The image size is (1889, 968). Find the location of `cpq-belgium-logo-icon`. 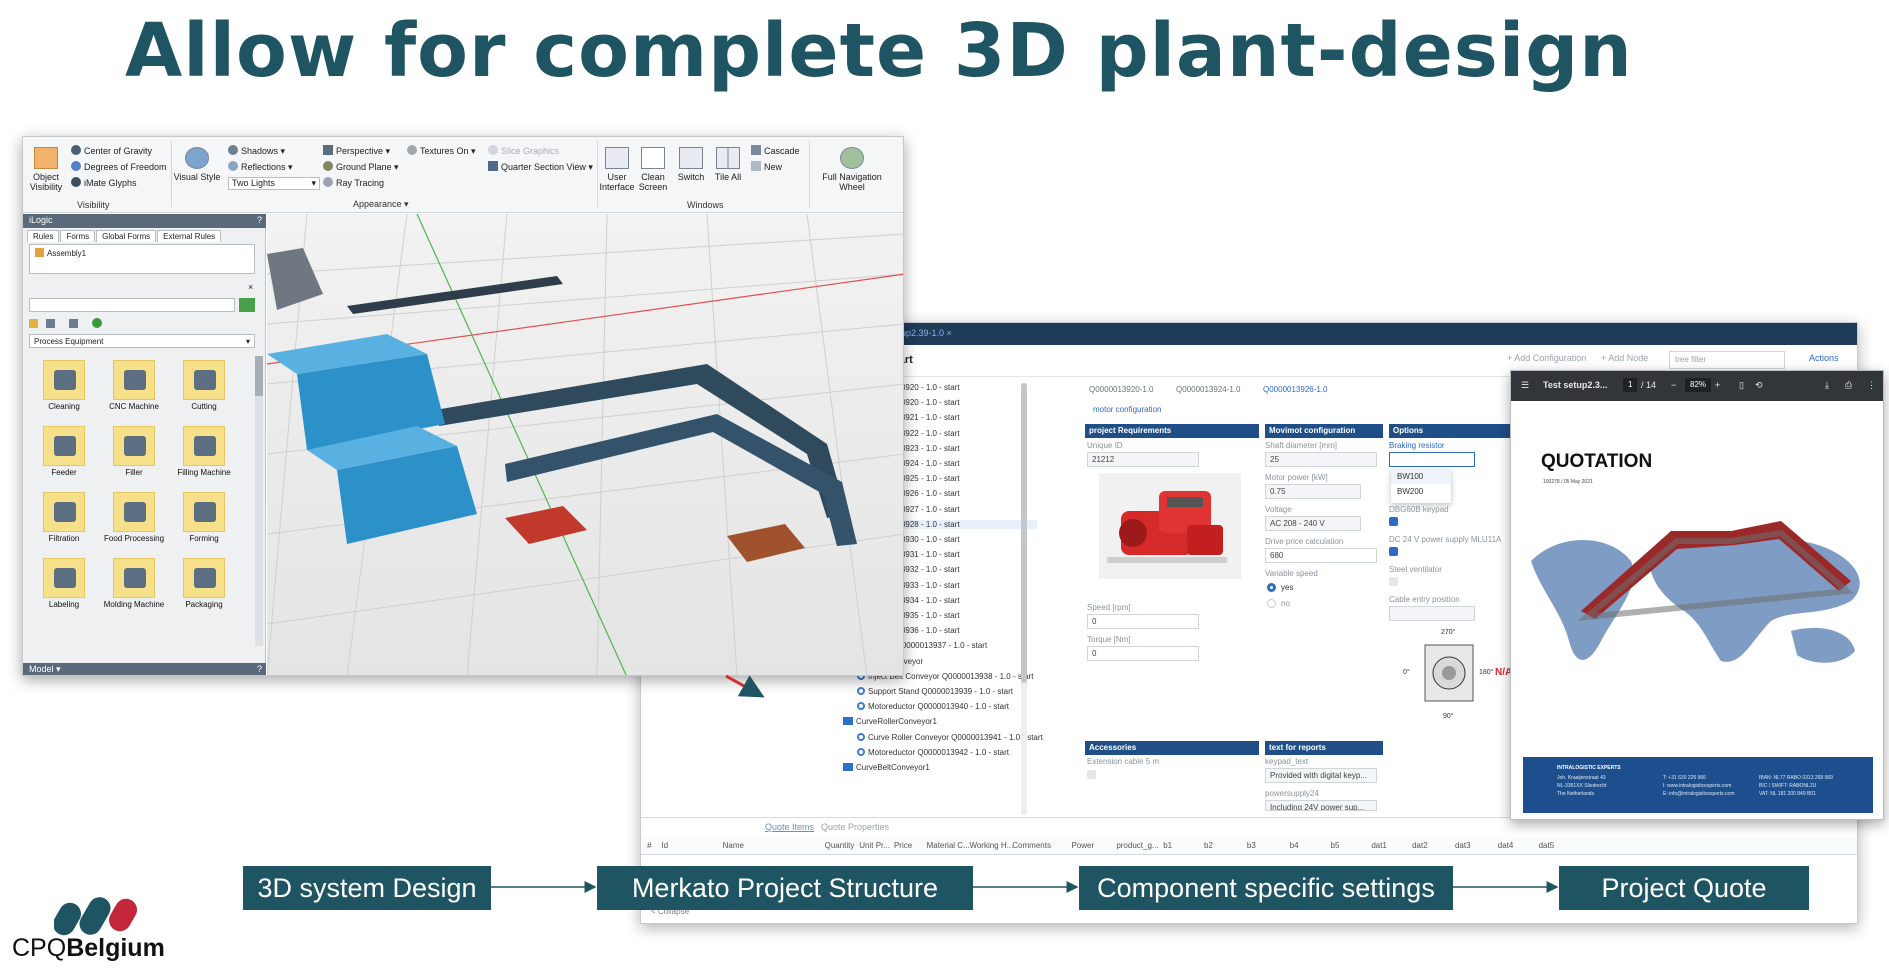

cpq-belgium-logo-icon is located at coordinates (95, 916).